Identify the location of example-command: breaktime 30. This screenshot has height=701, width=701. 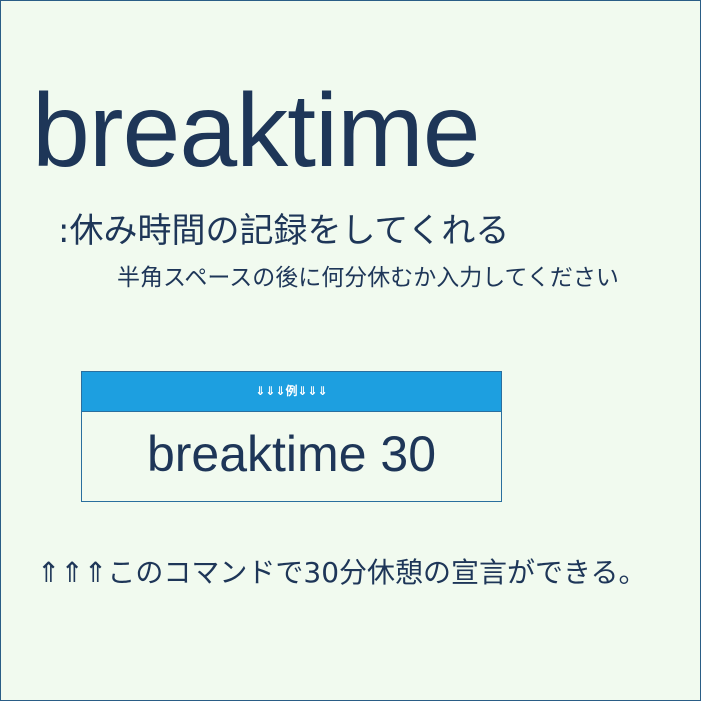
(291, 454).